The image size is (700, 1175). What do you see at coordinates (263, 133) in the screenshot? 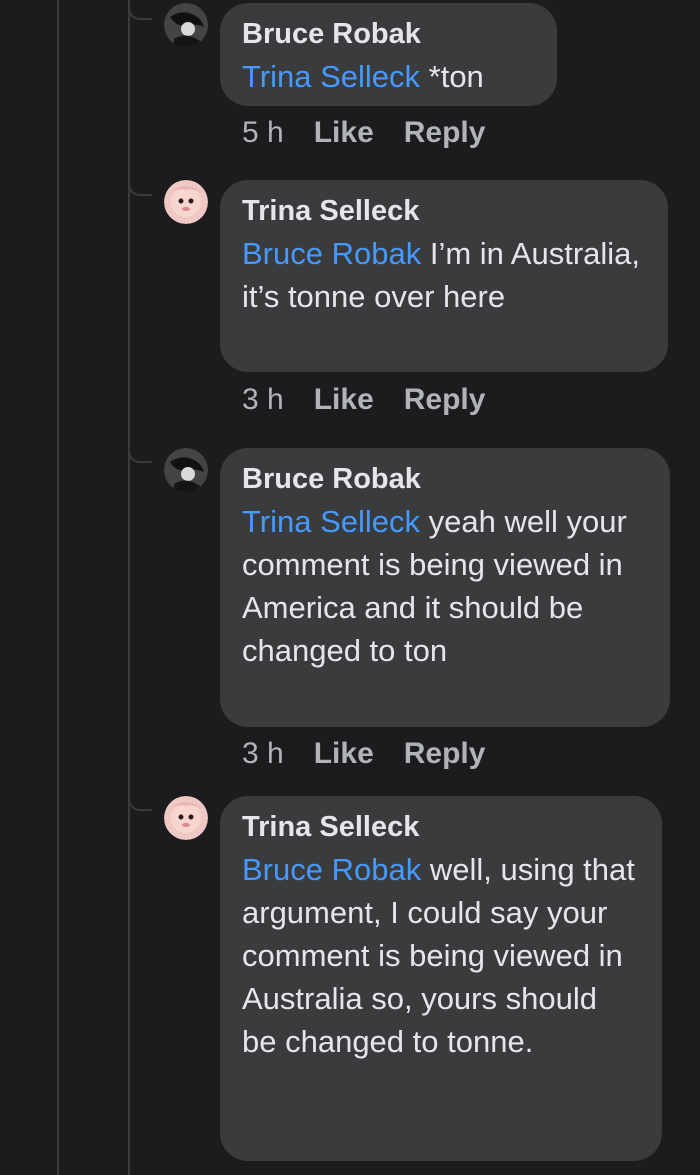
I see `comment-timestamp: 5 h` at bounding box center [263, 133].